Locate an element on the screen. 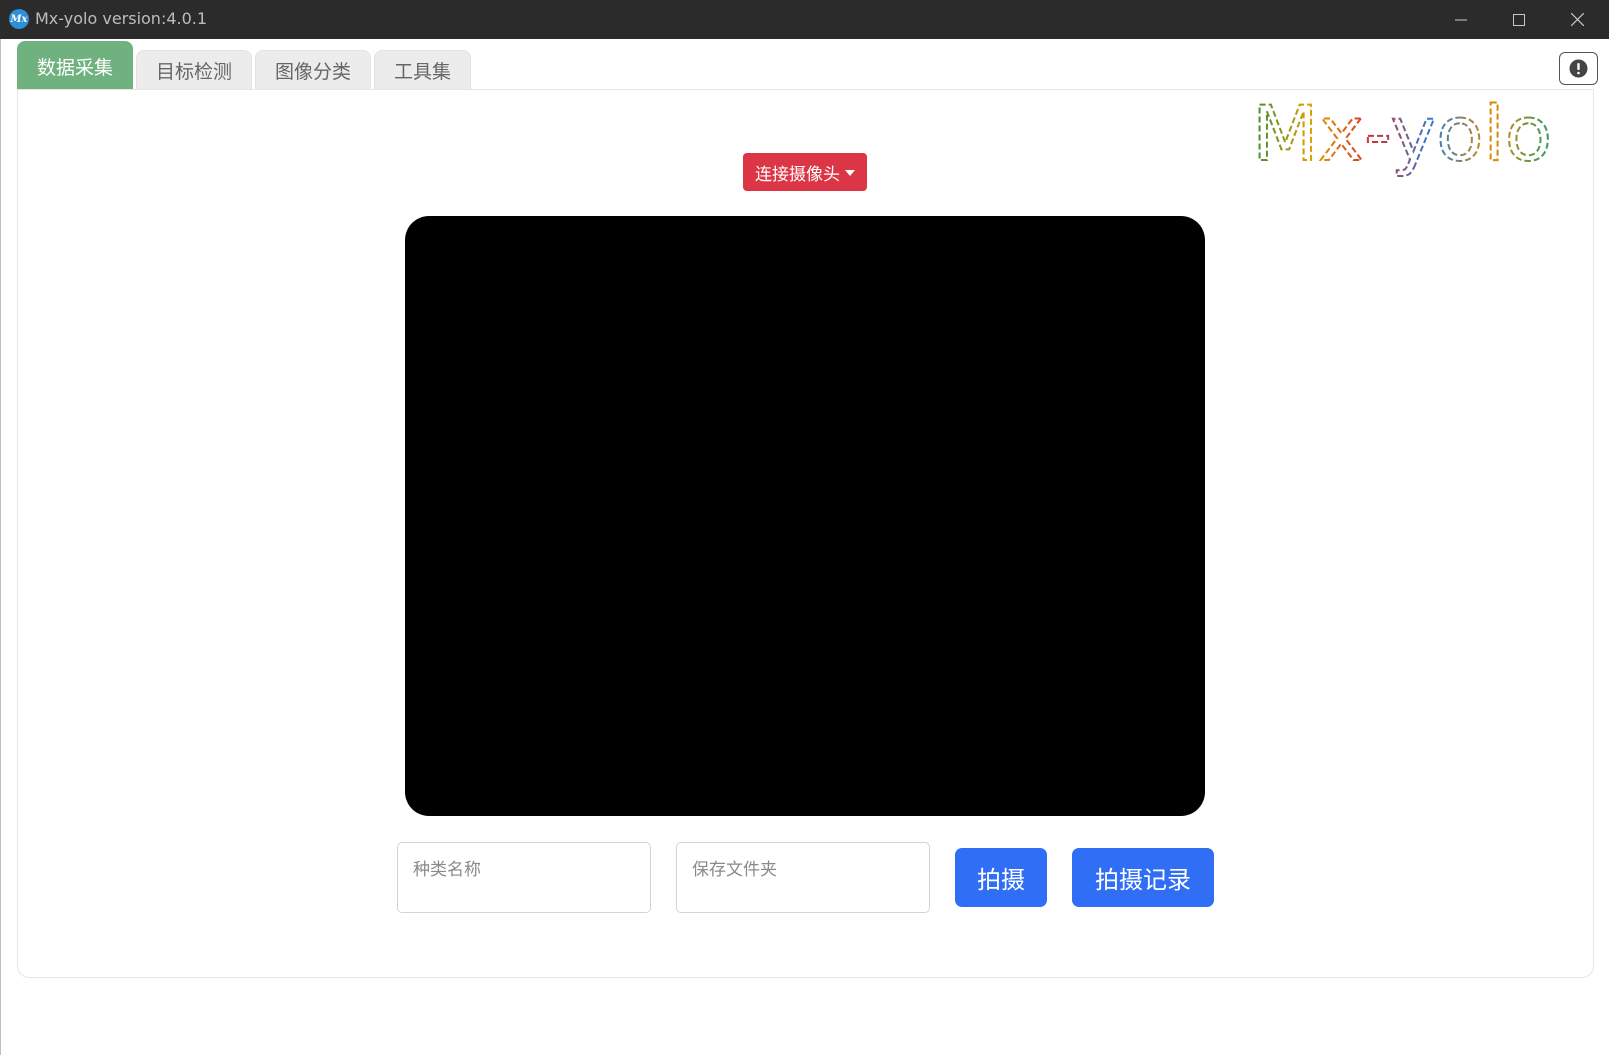  close-icon is located at coordinates (1577, 19).